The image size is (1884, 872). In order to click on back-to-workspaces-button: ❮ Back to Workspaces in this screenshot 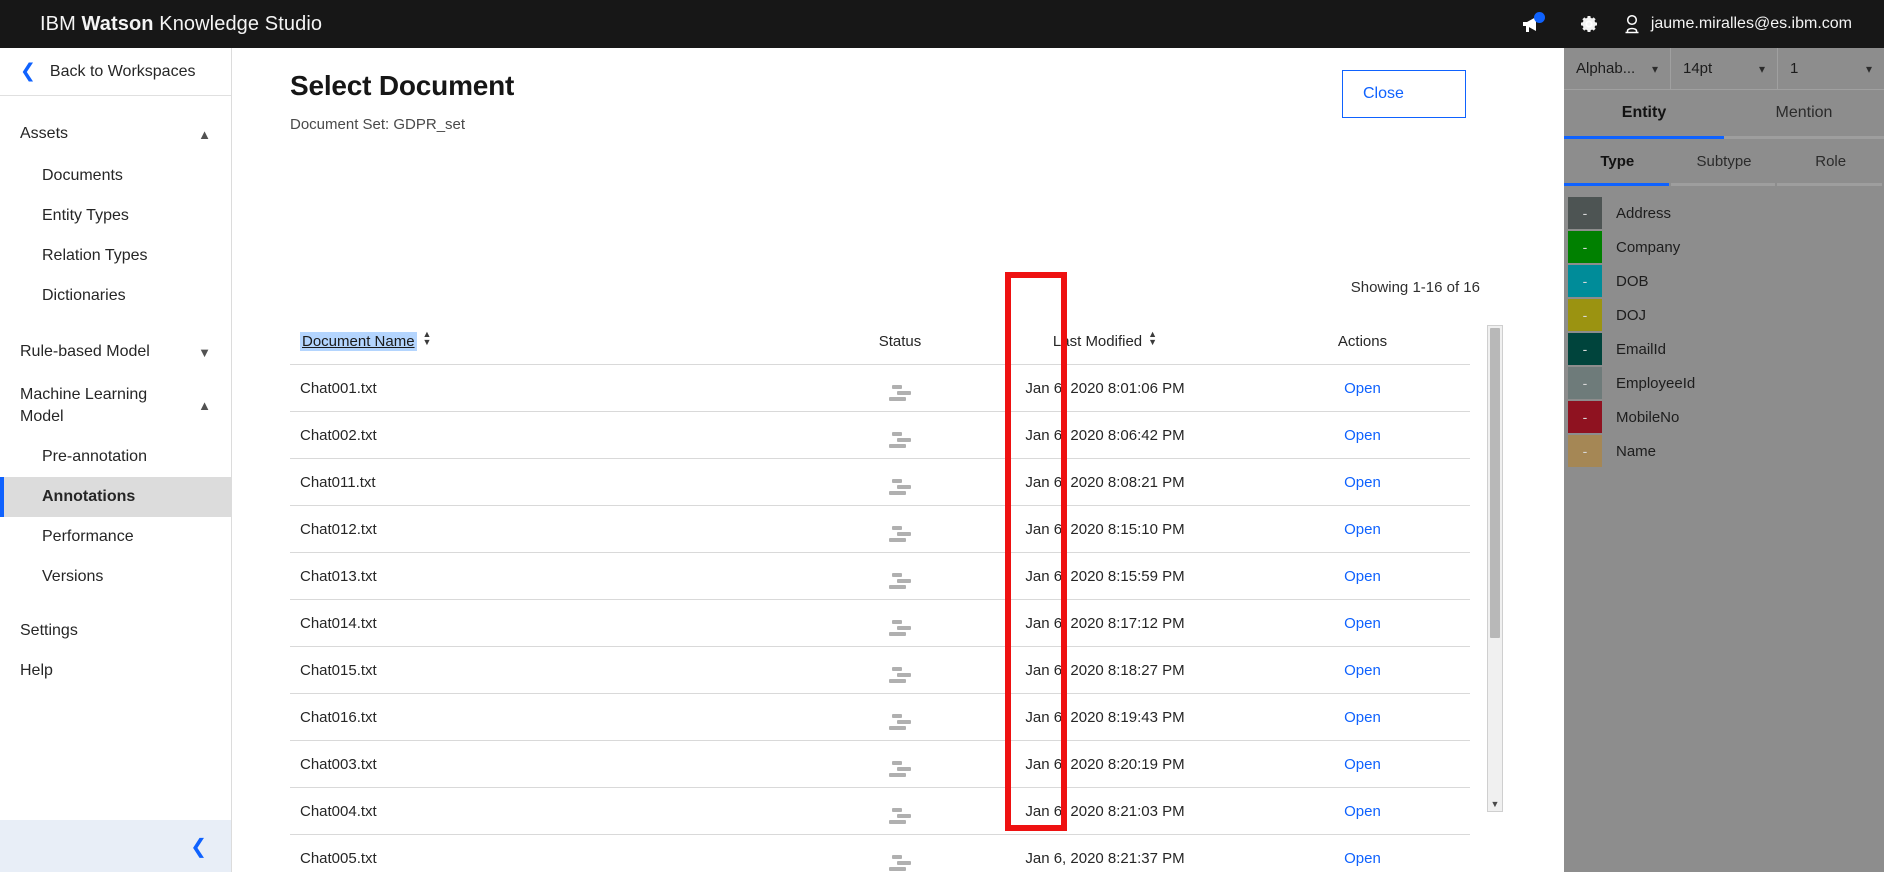, I will do `click(115, 72)`.